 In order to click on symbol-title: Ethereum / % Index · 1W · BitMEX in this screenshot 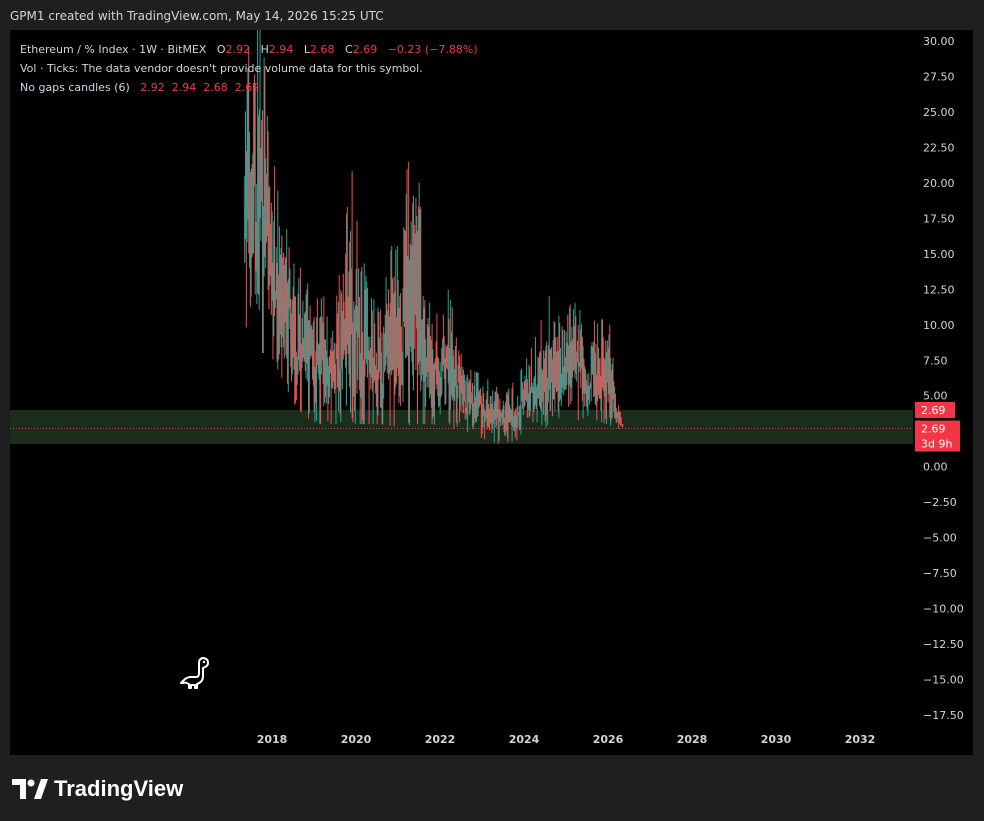, I will do `click(113, 49)`.